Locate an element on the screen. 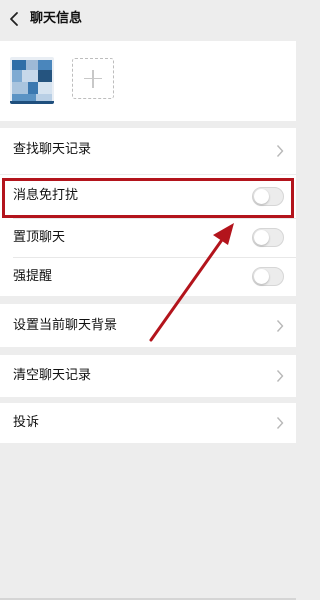 This screenshot has height=600, width=320. clear-chat-history-label: 清空聊天记录 is located at coordinates (52, 375).